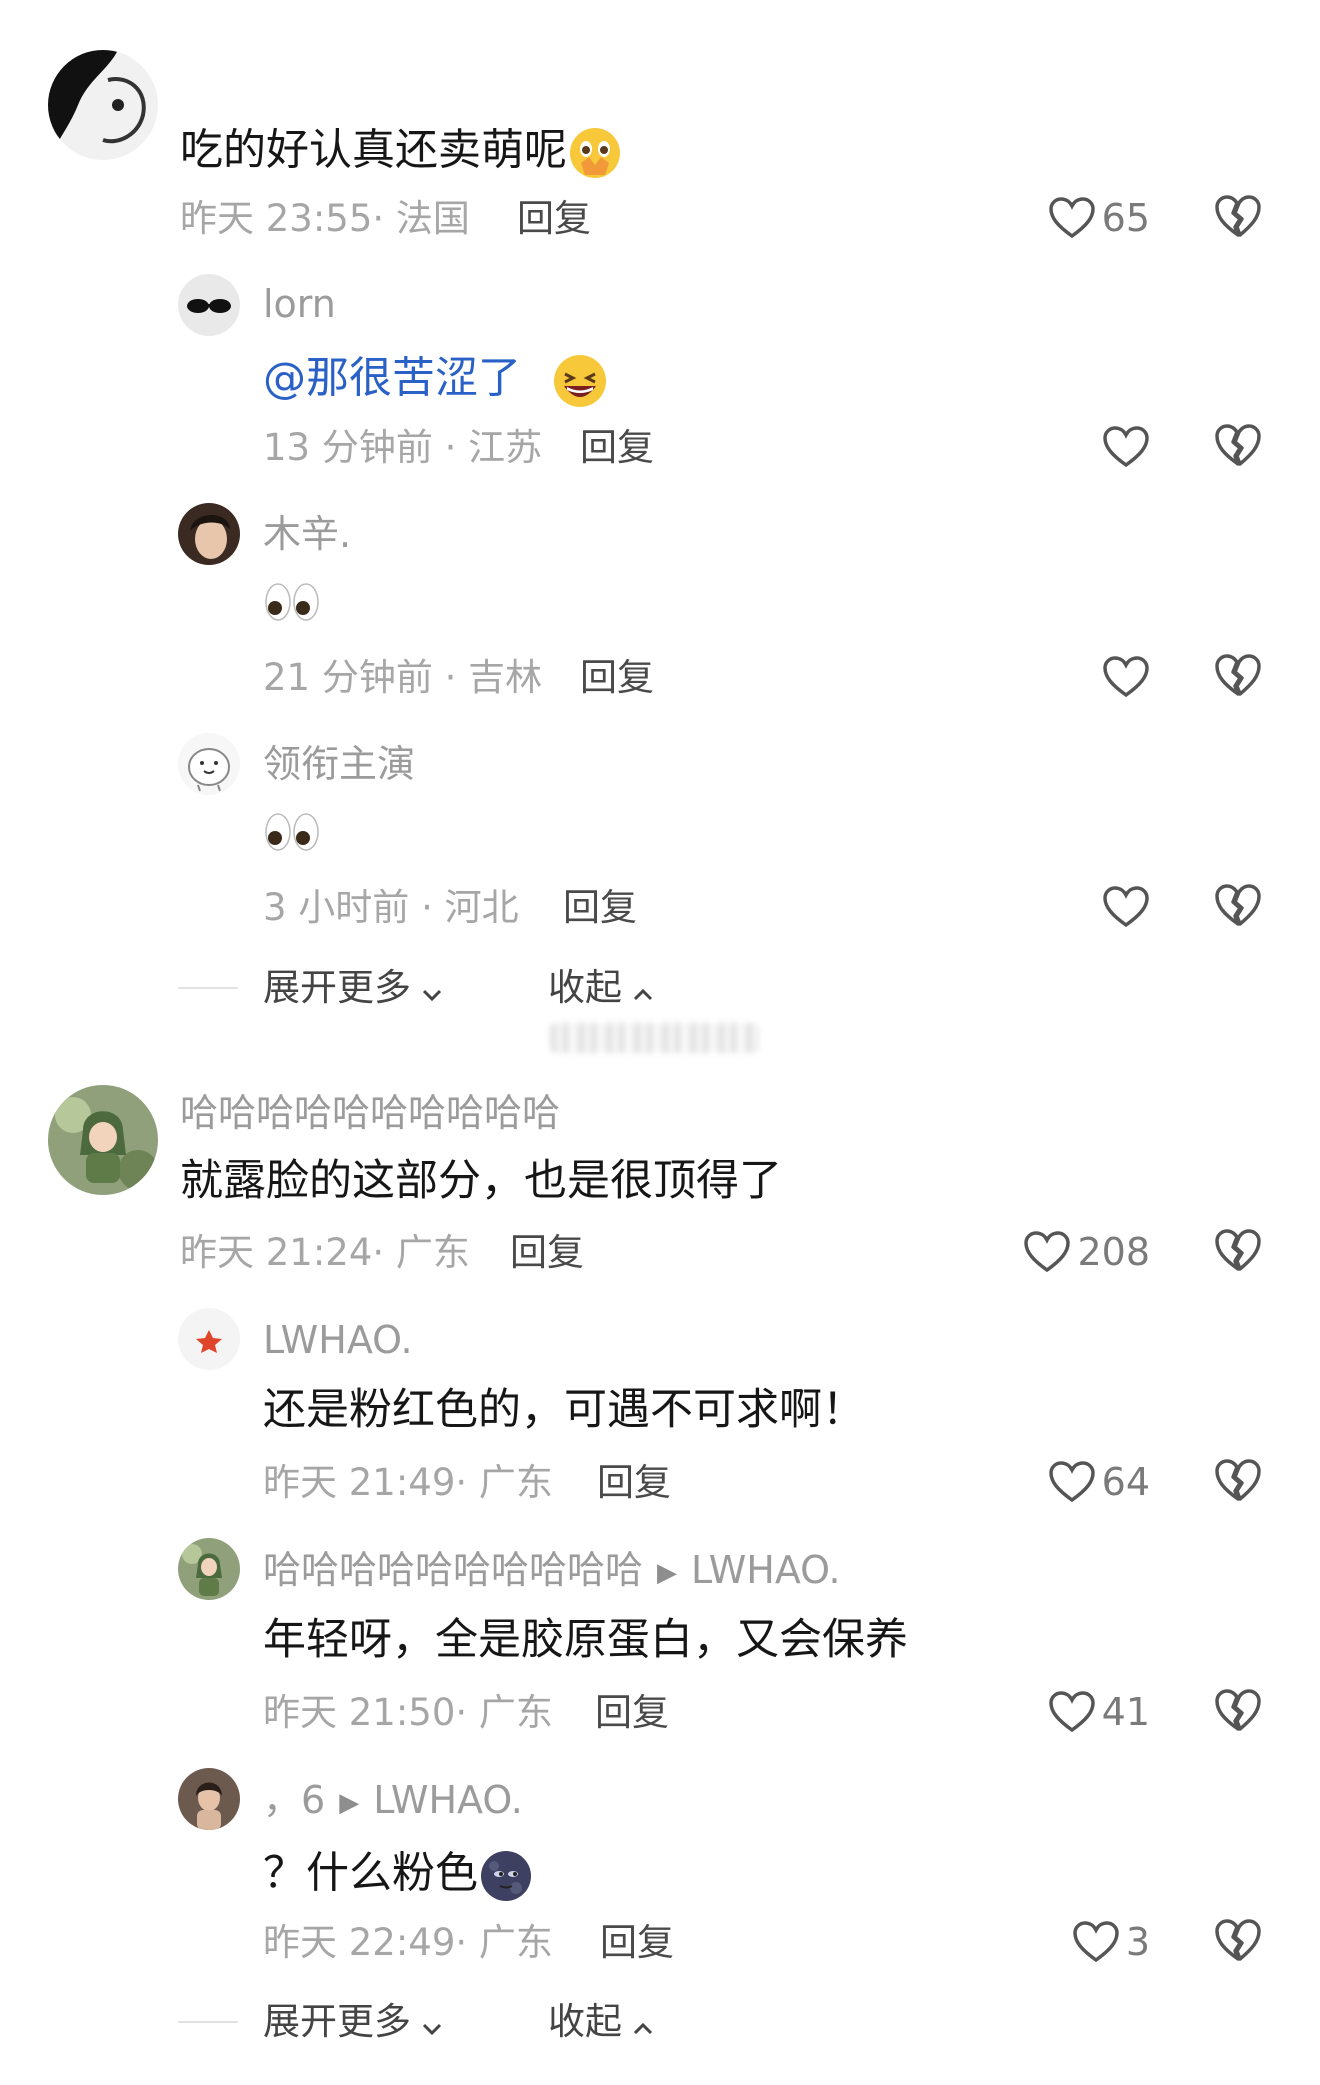 This screenshot has width=1320, height=2085. Describe the element at coordinates (391, 907) in the screenshot. I see `reply-meta: 3 小时前 · 河北` at that location.